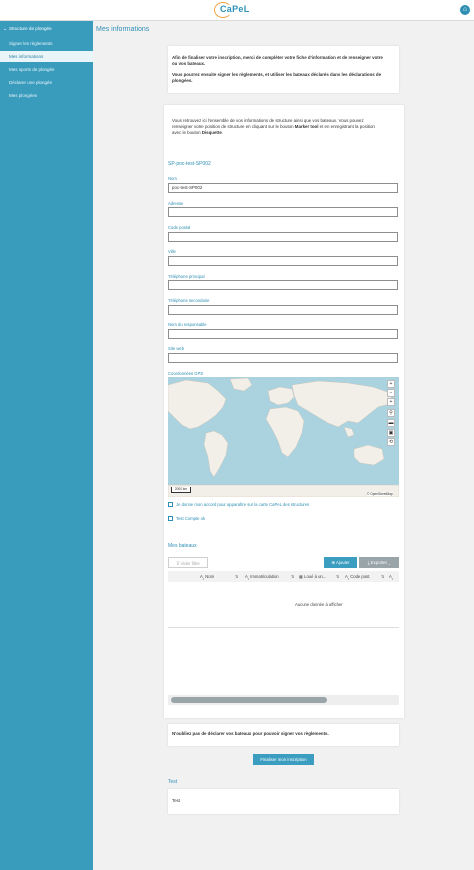 The image size is (474, 870). I want to click on intro-card, so click(283, 69).